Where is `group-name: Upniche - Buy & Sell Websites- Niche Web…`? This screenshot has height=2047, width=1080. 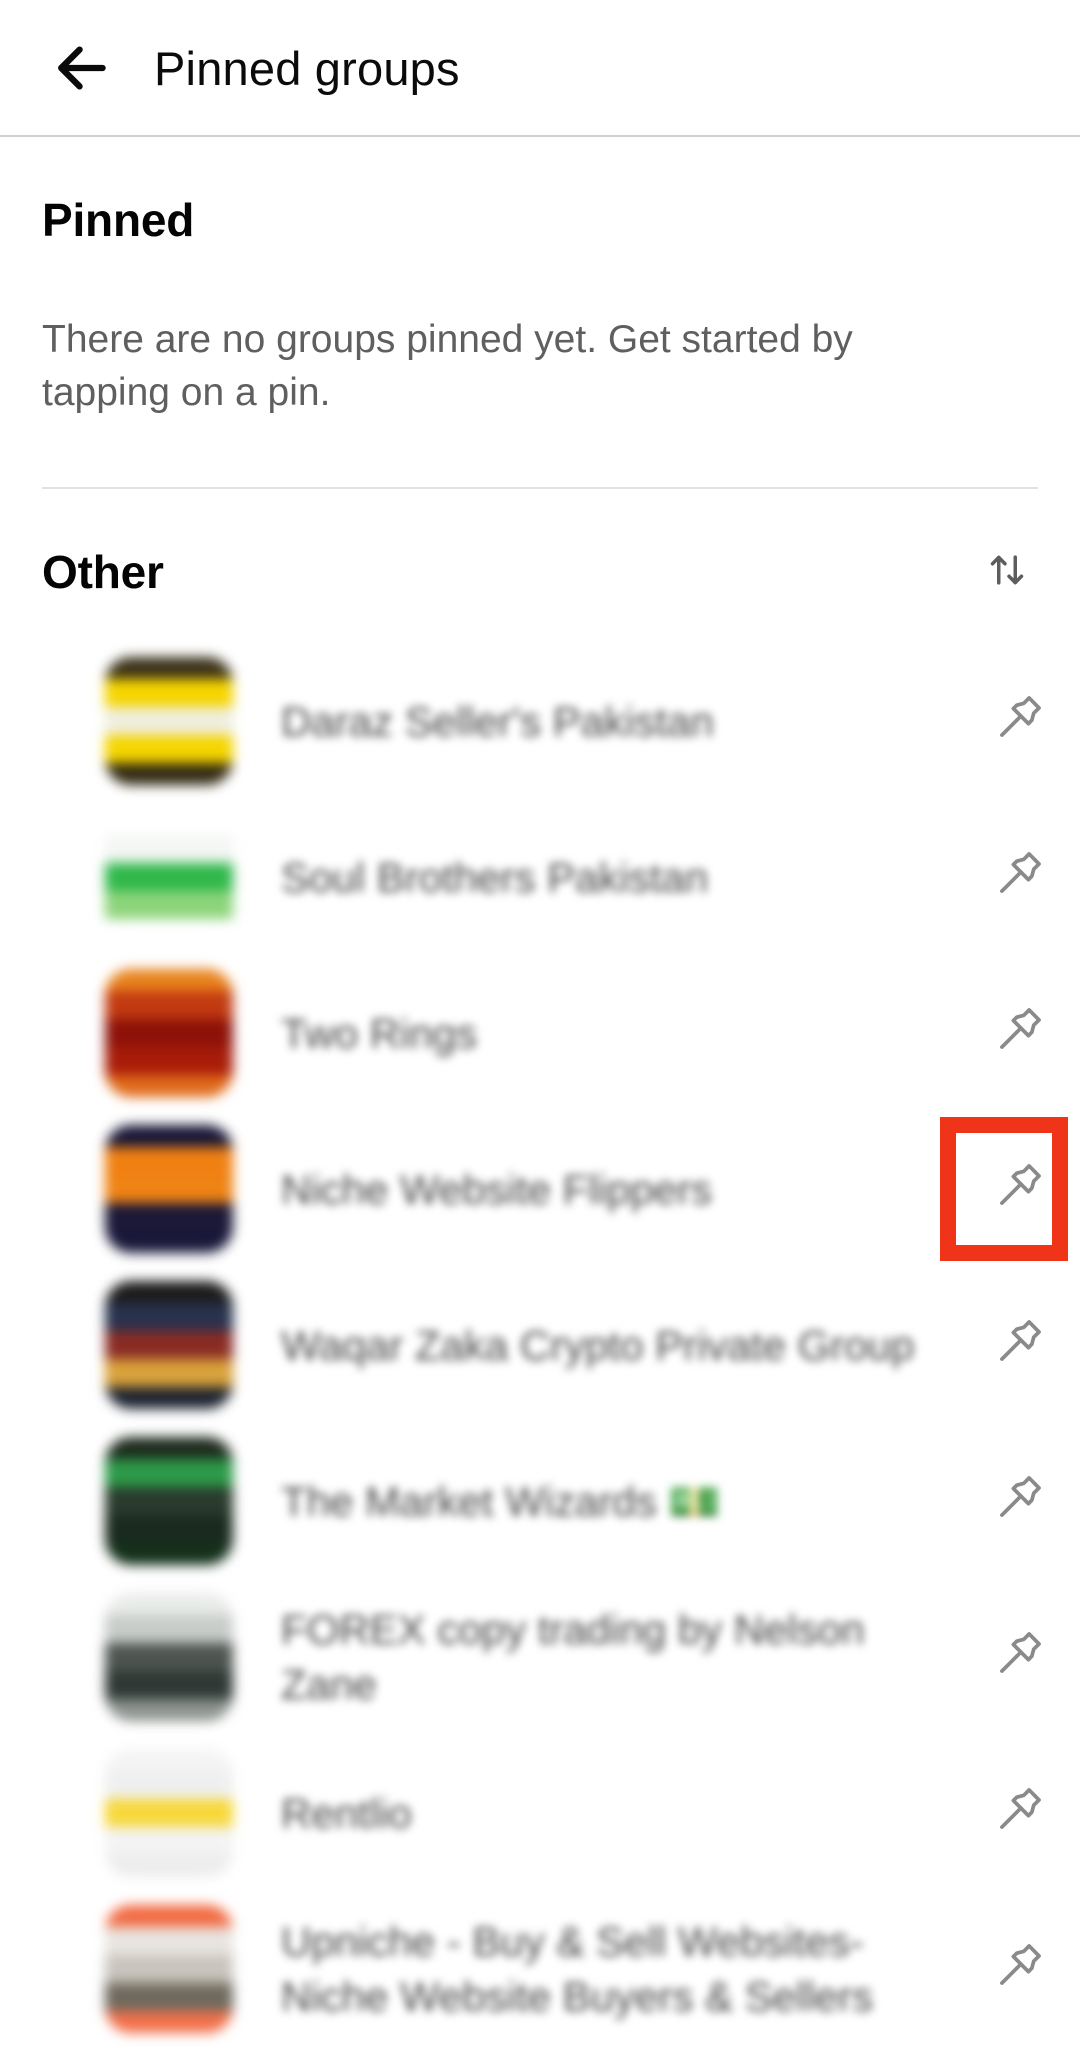 group-name: Upniche - Buy & Sell Websites- Niche Web… is located at coordinates (577, 1969).